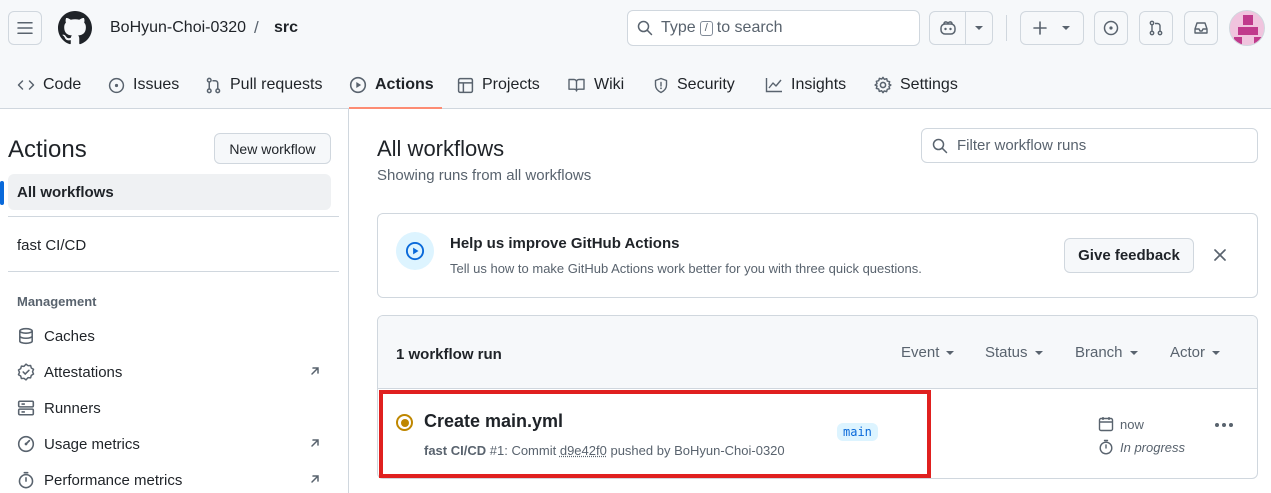 The width and height of the screenshot is (1271, 493). I want to click on runs-count: 1 workflow run, so click(449, 354).